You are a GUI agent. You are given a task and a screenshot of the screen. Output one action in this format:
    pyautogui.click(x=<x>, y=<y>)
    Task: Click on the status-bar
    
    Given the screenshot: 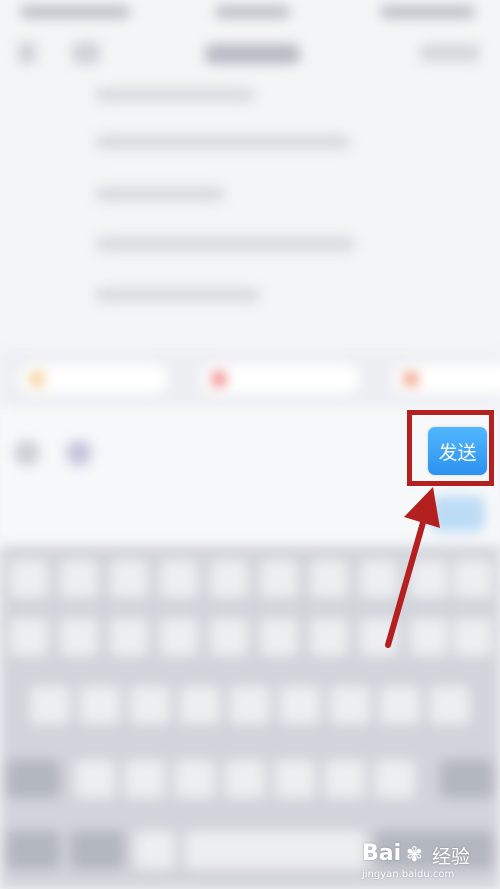 What is the action you would take?
    pyautogui.click(x=250, y=14)
    